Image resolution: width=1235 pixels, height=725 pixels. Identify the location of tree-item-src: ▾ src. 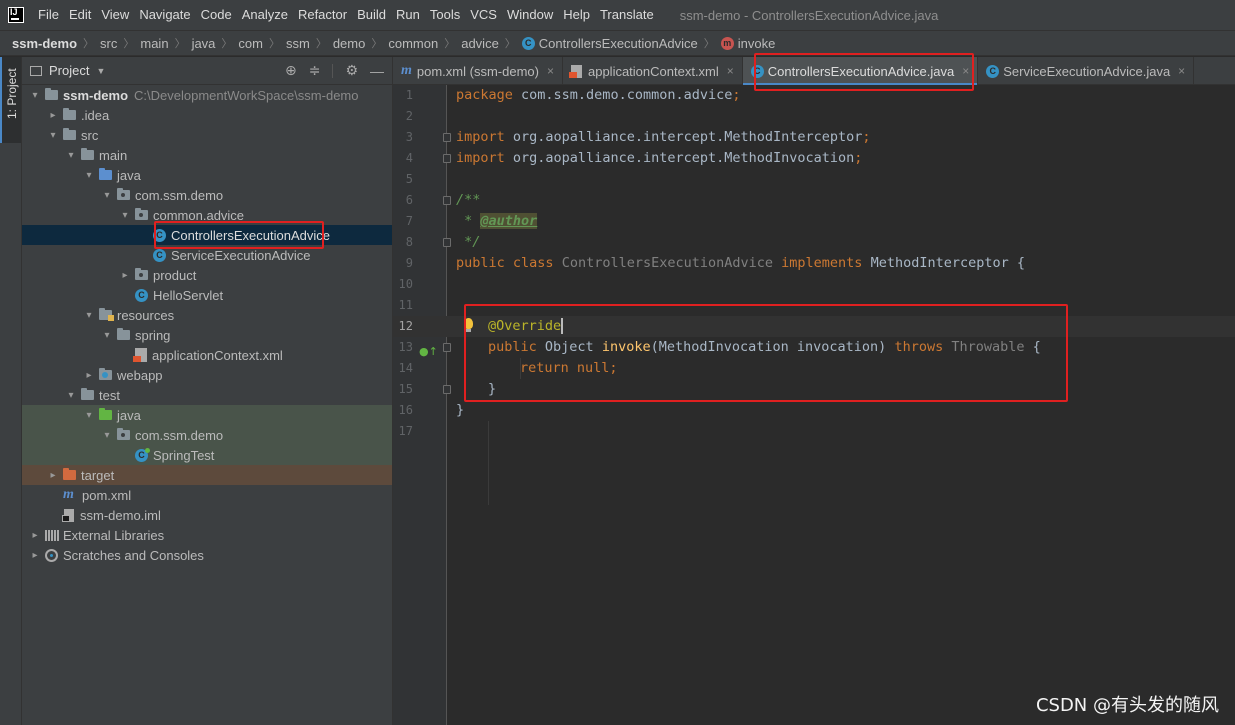
(207, 135).